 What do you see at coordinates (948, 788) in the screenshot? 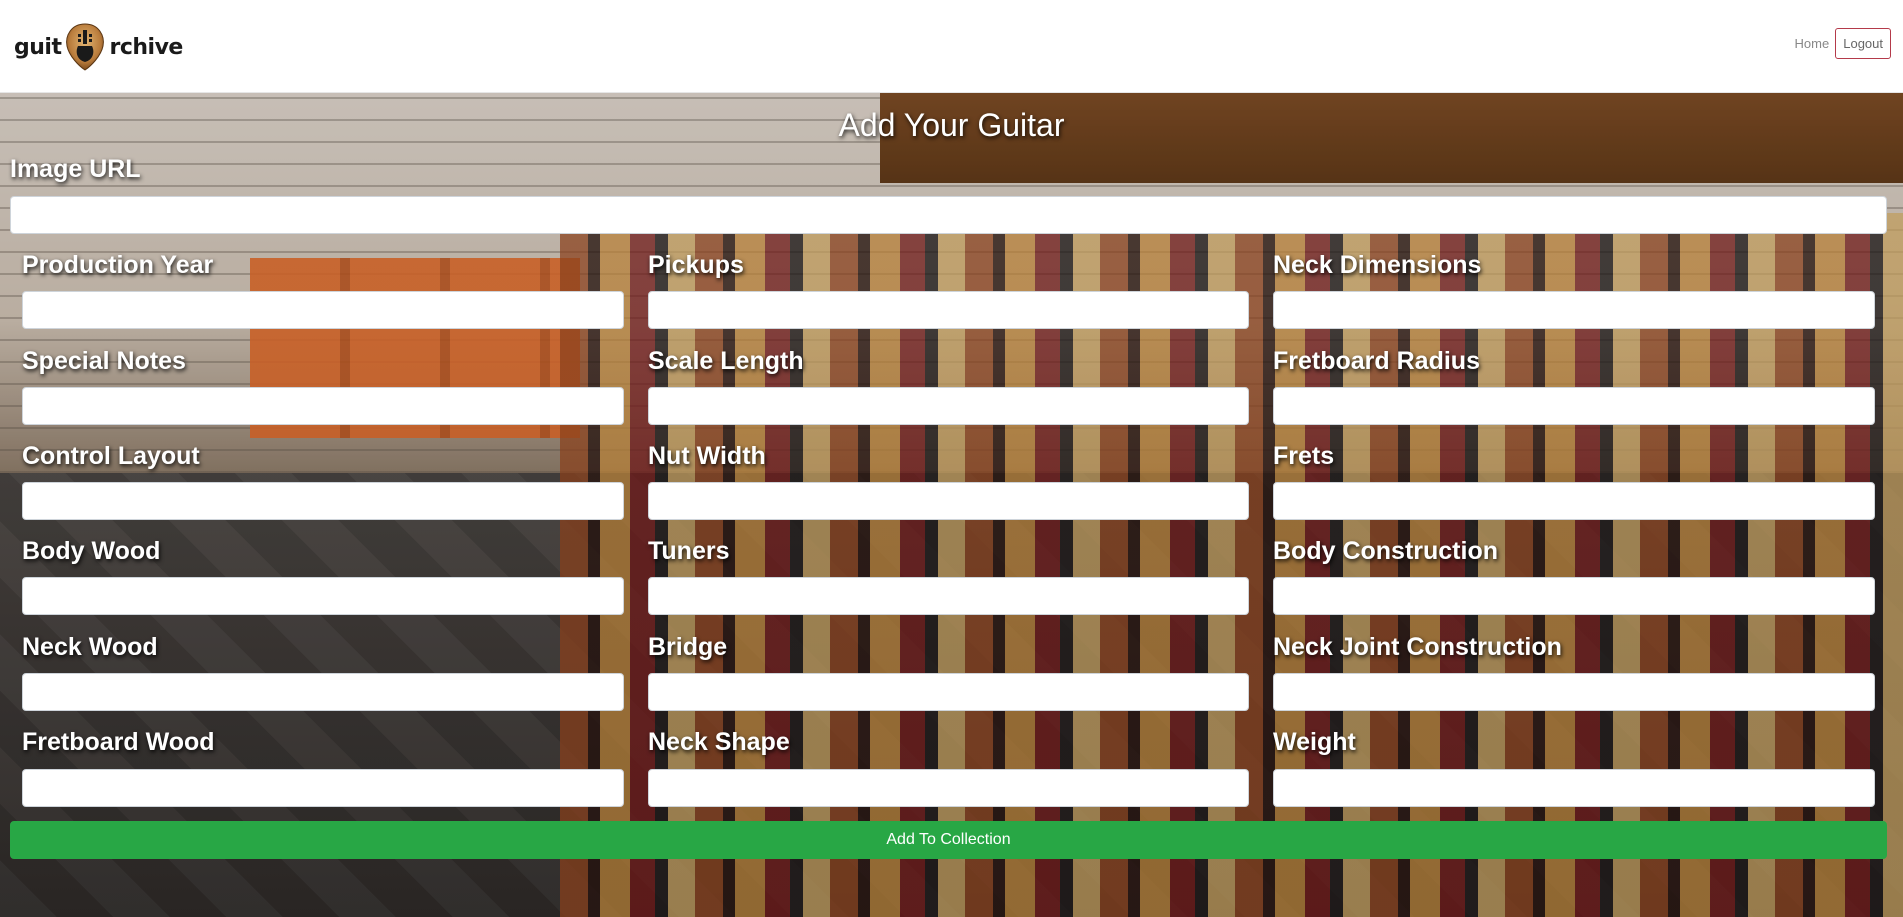
I see `neck-shape-input` at bounding box center [948, 788].